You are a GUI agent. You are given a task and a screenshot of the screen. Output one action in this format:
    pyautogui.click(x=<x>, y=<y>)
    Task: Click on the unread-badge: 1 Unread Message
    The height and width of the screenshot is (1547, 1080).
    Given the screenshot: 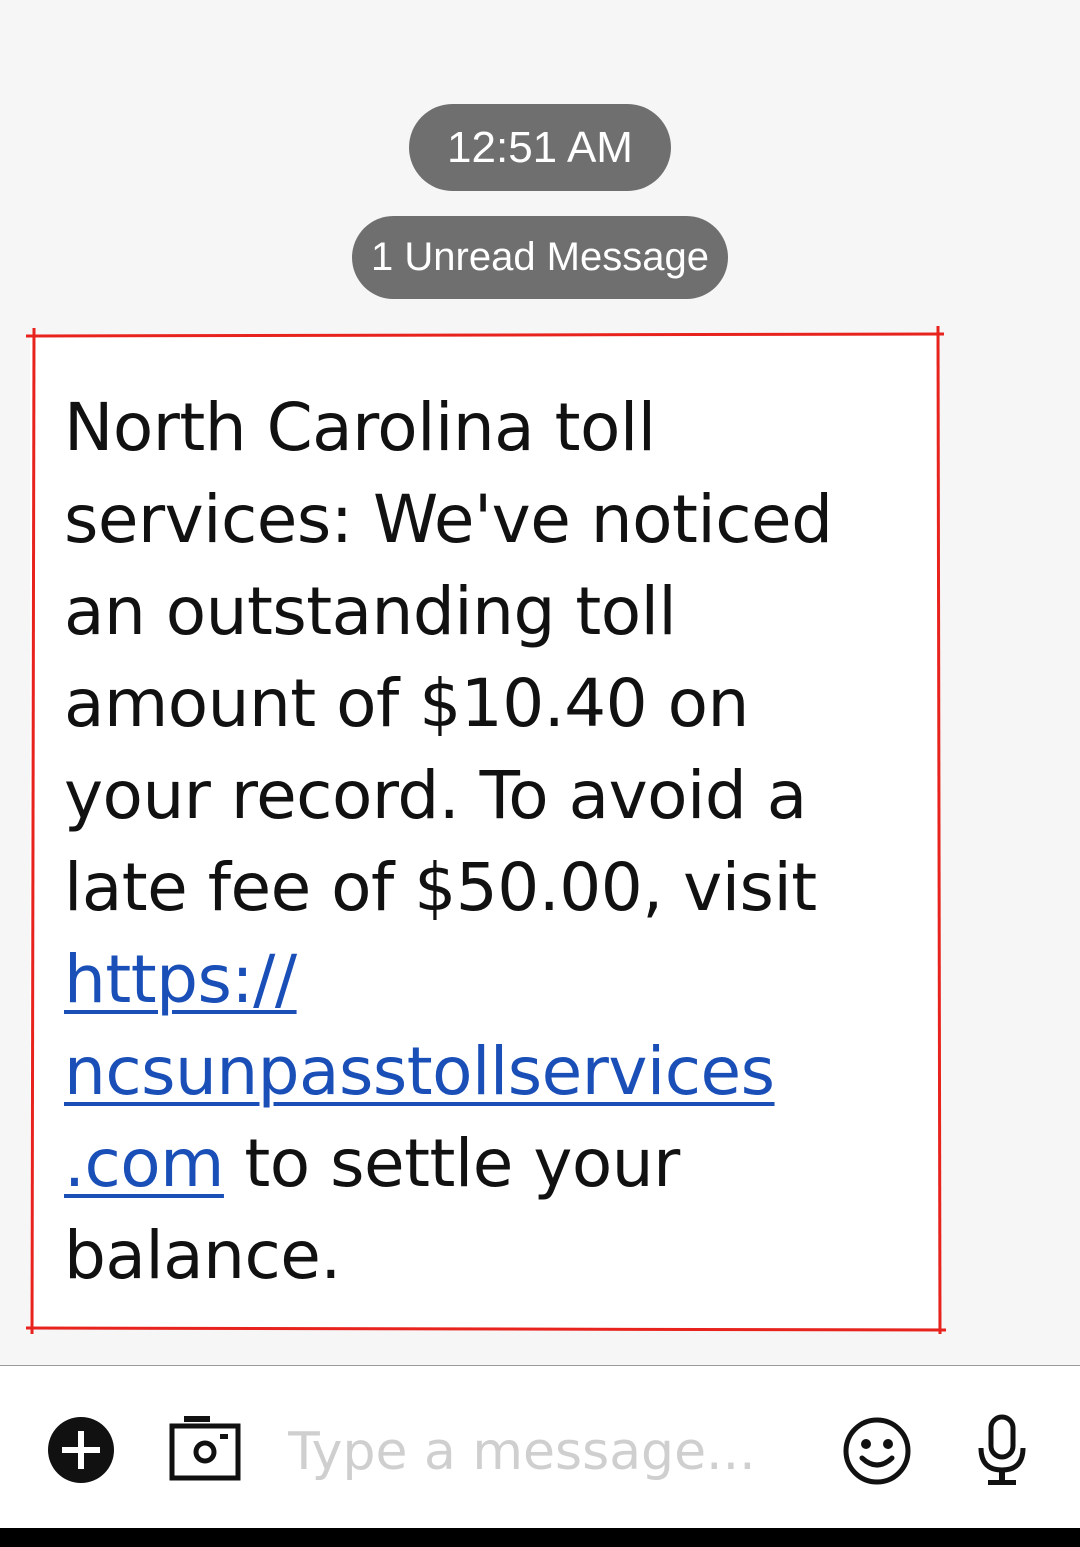 What is the action you would take?
    pyautogui.click(x=540, y=257)
    